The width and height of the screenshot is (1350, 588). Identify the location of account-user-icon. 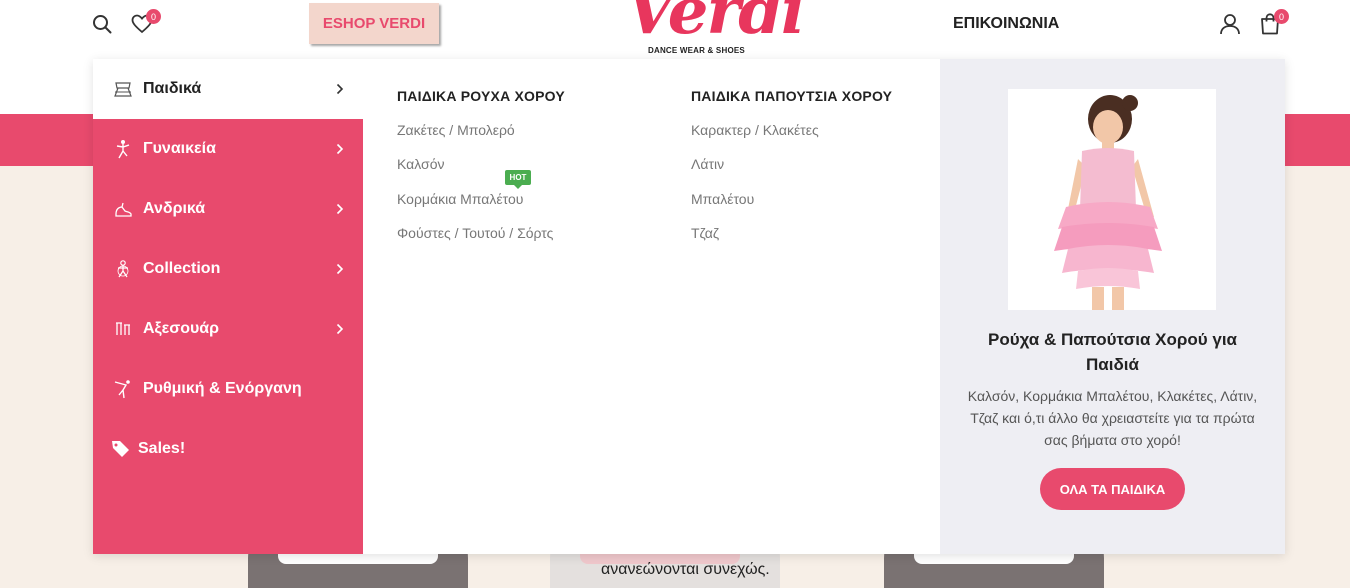
(1230, 24).